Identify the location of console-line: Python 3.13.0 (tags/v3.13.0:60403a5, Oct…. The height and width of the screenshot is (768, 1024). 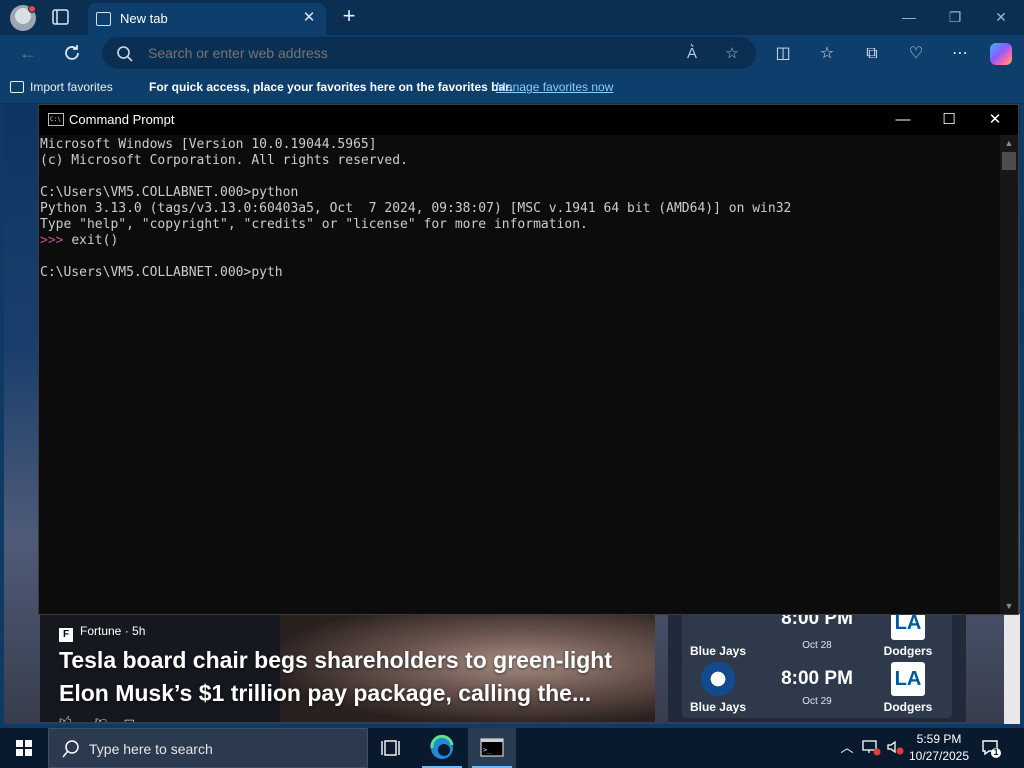
(520, 209).